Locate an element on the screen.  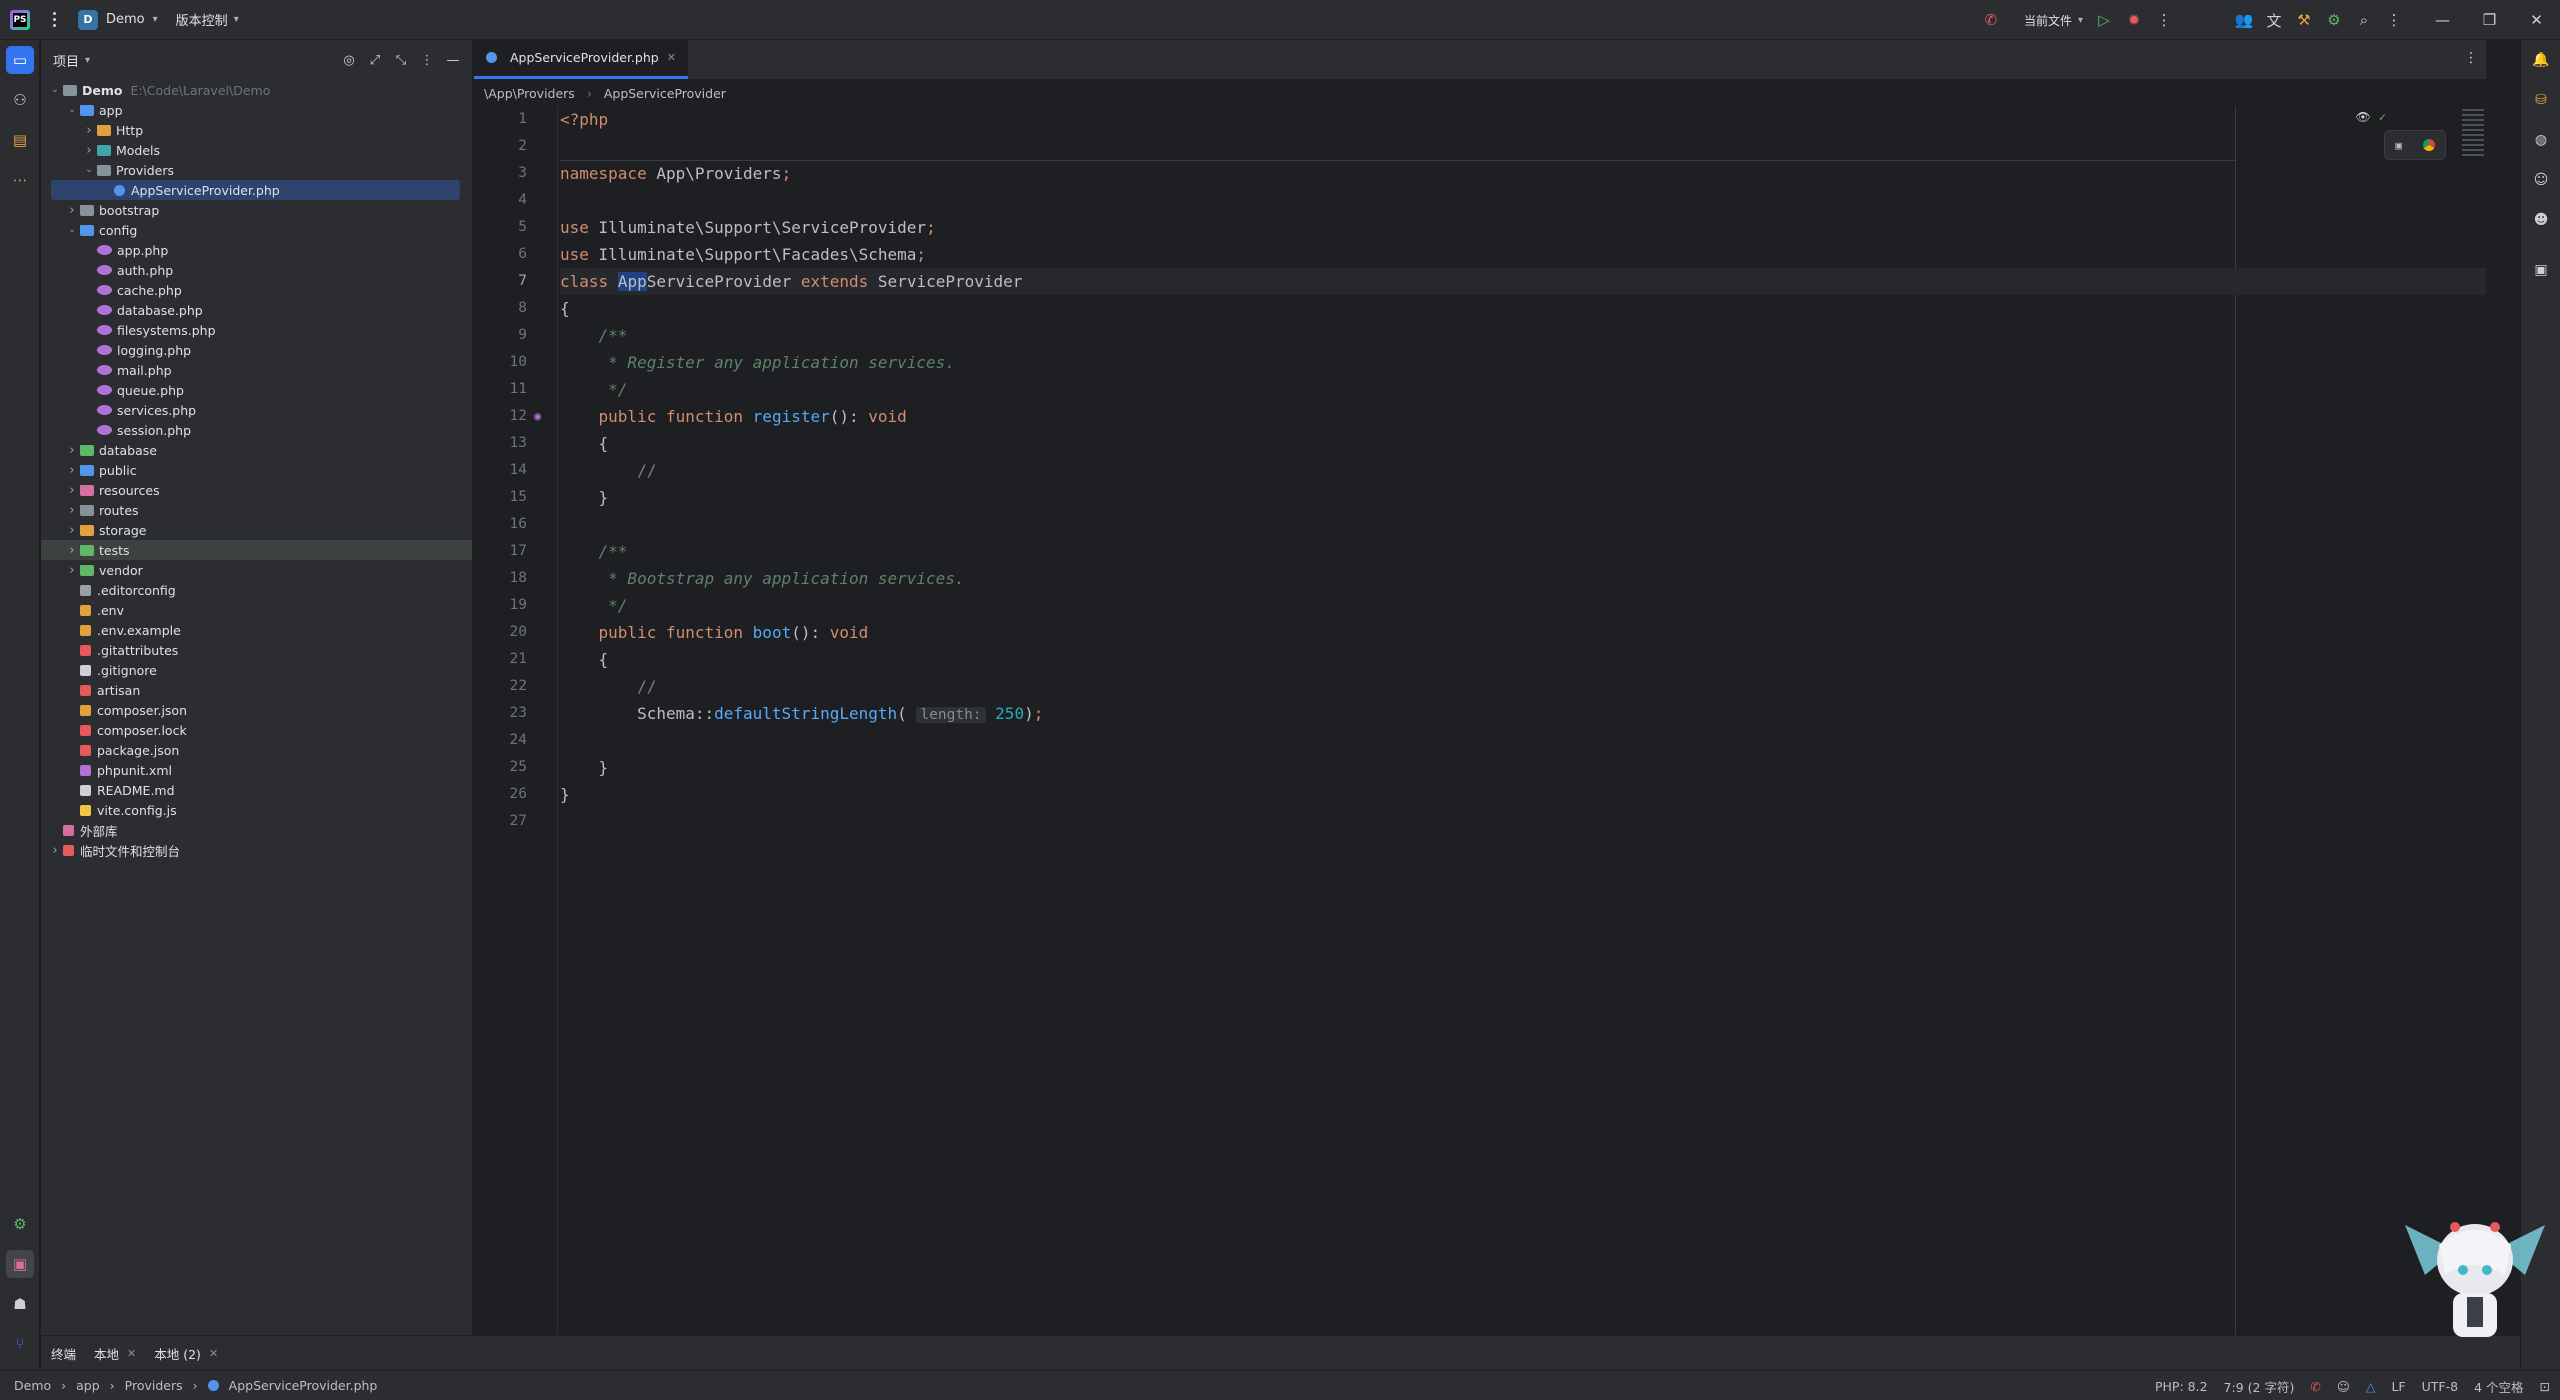
project-tool-icon: ▭ is located at coordinates (20, 60).